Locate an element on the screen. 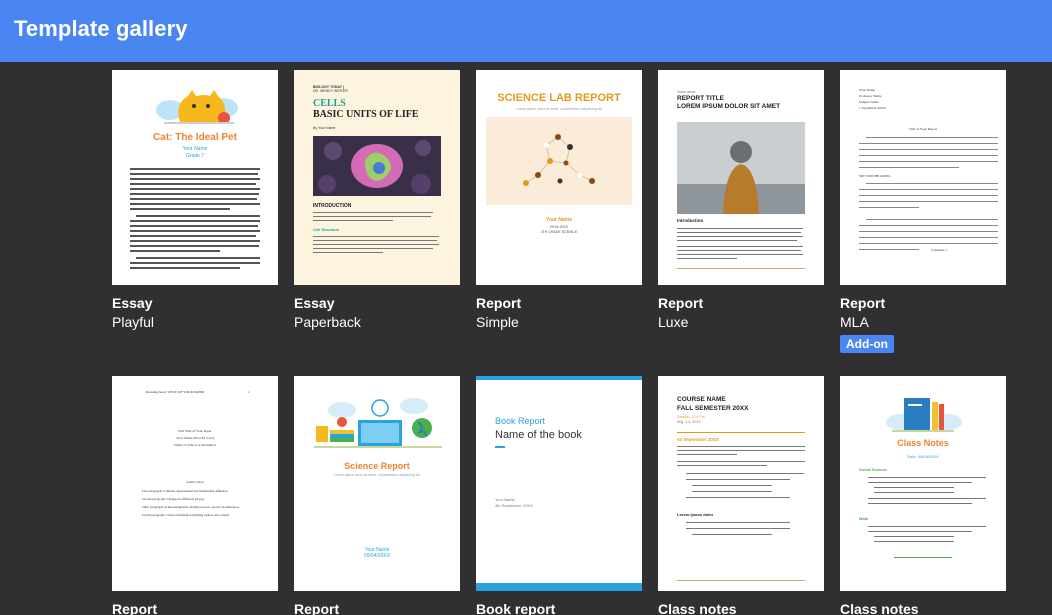 This screenshot has height=615, width=1052. doc-author: Your Name (First M. Last) is located at coordinates (195, 438).